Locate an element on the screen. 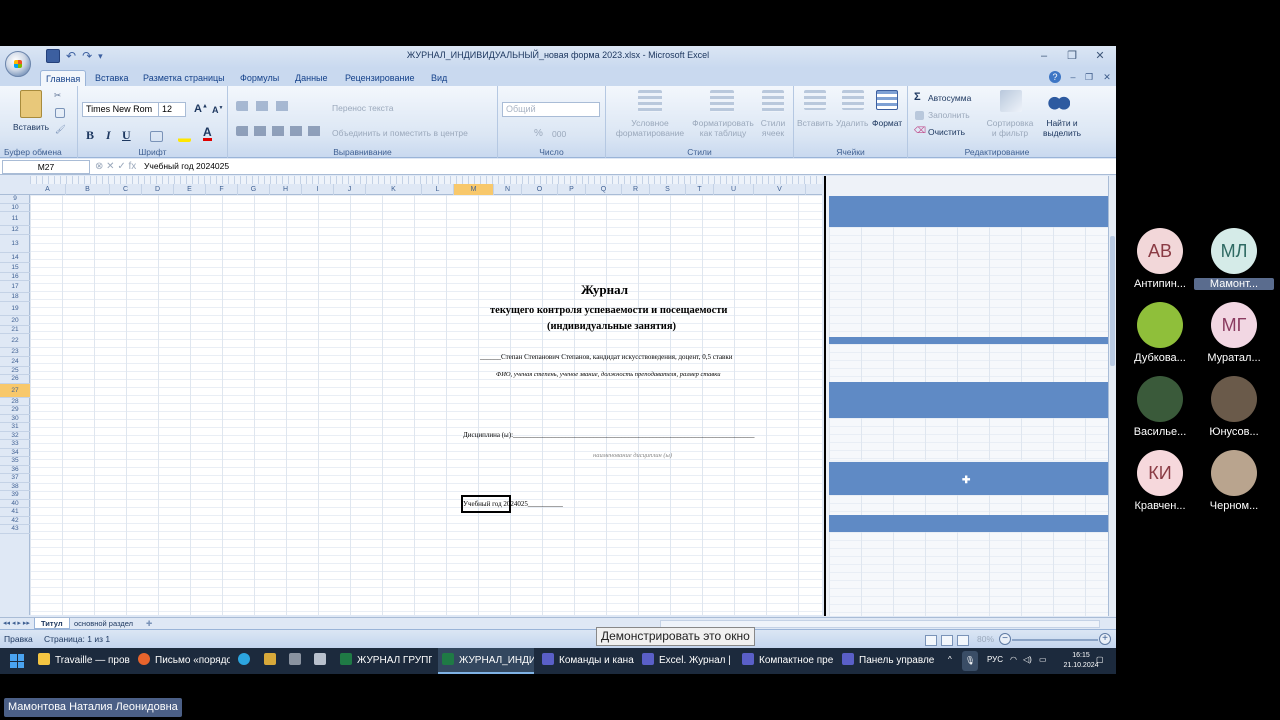  taskbar-item-firefox: Письмо «порядо is located at coordinates (184, 661).